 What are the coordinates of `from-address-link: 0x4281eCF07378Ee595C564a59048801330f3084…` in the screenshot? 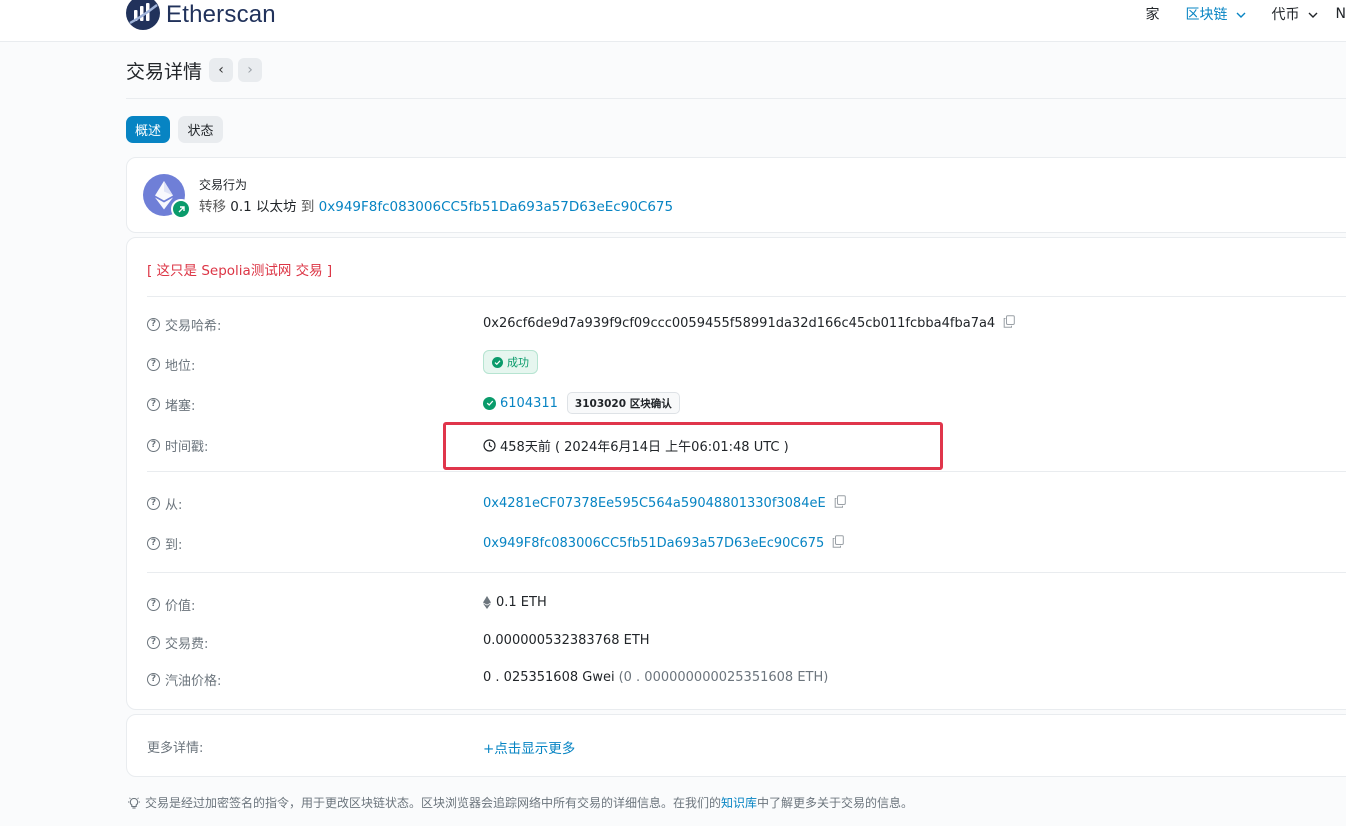 It's located at (654, 503).